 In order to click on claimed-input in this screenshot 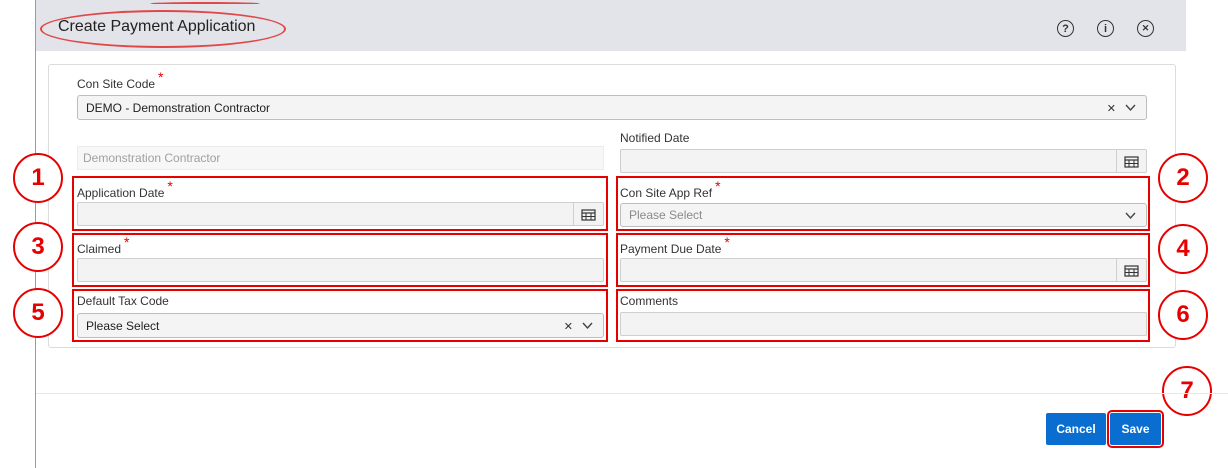, I will do `click(340, 270)`.